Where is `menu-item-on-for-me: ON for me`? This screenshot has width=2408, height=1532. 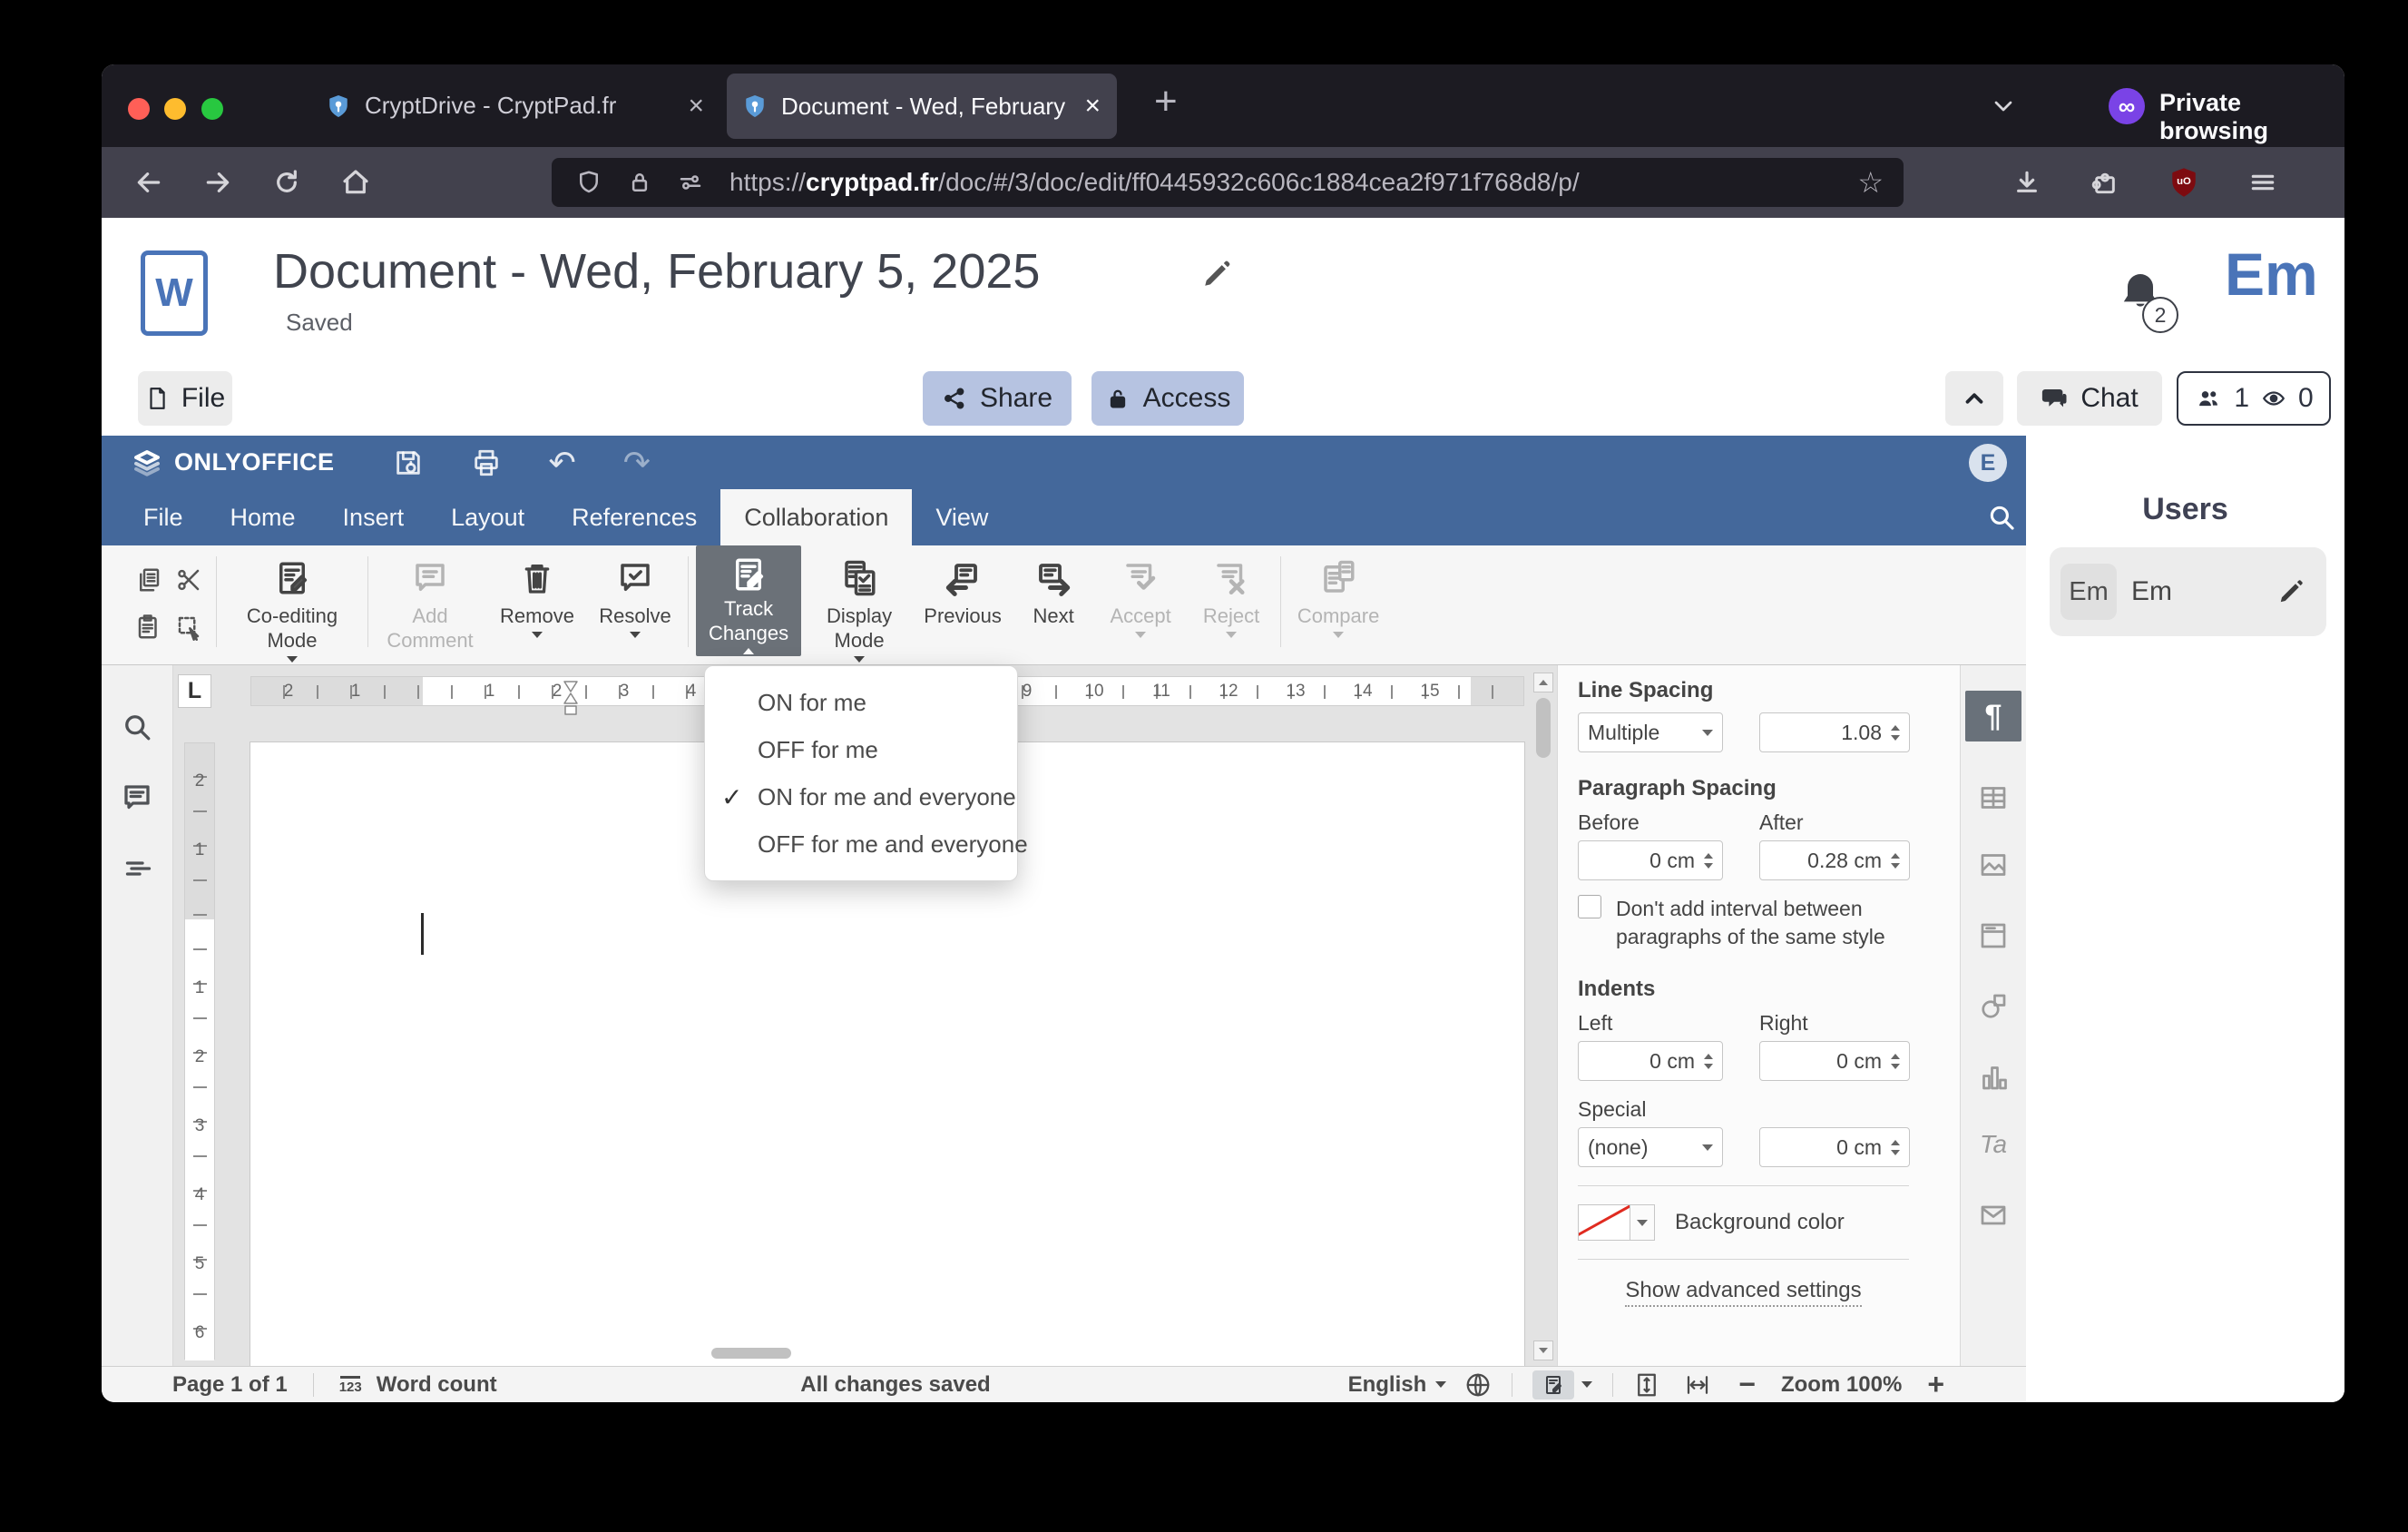
menu-item-on-for-me: ON for me is located at coordinates (861, 702).